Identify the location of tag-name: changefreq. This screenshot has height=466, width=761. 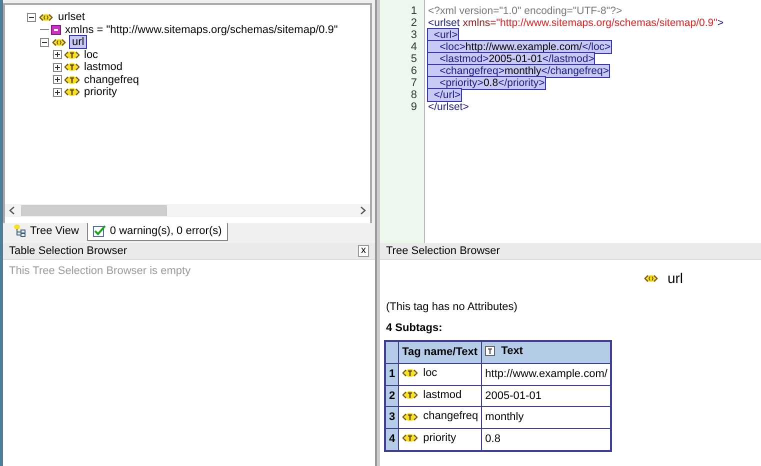
(450, 416).